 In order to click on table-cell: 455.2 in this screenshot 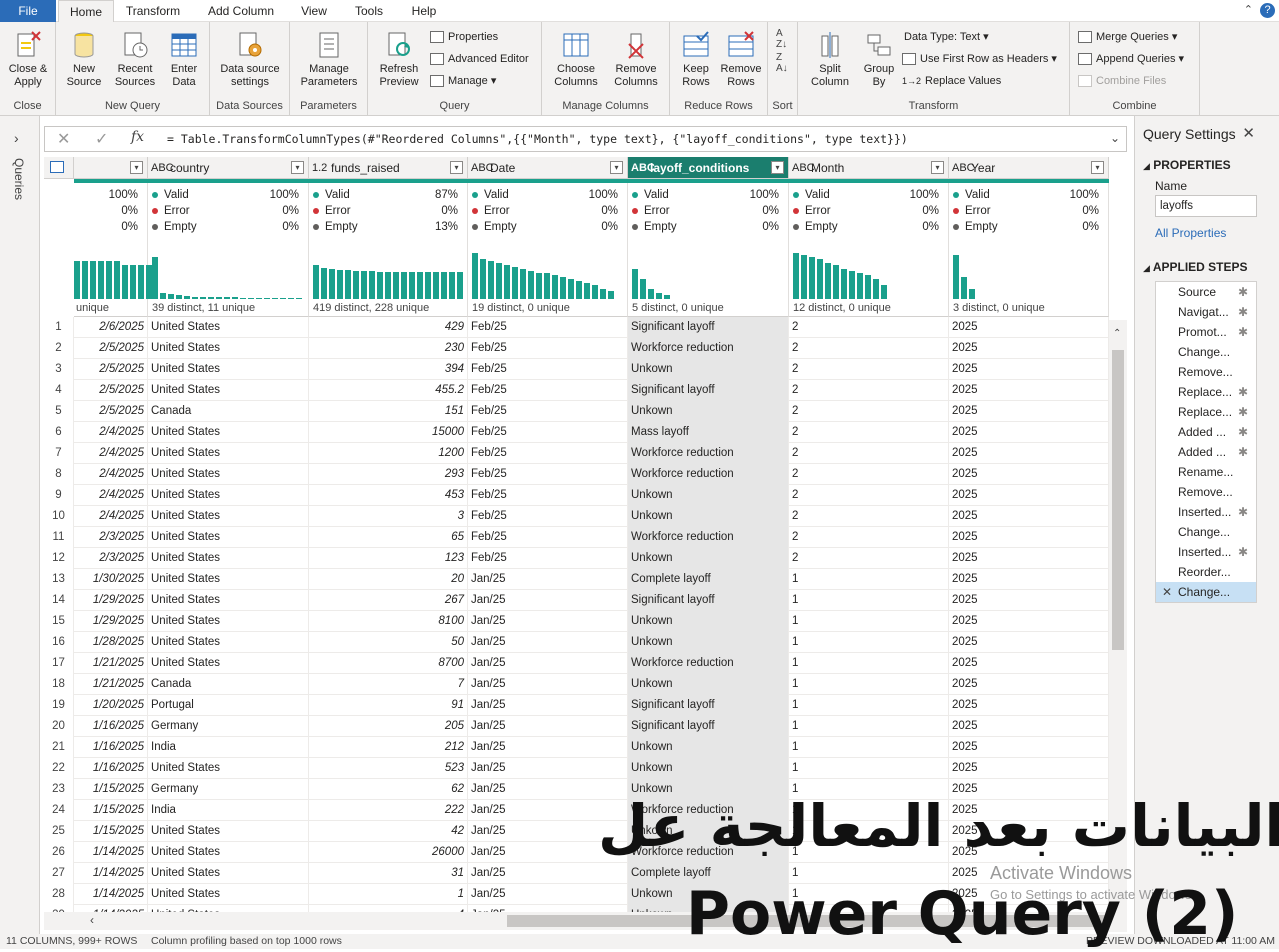, I will do `click(388, 390)`.